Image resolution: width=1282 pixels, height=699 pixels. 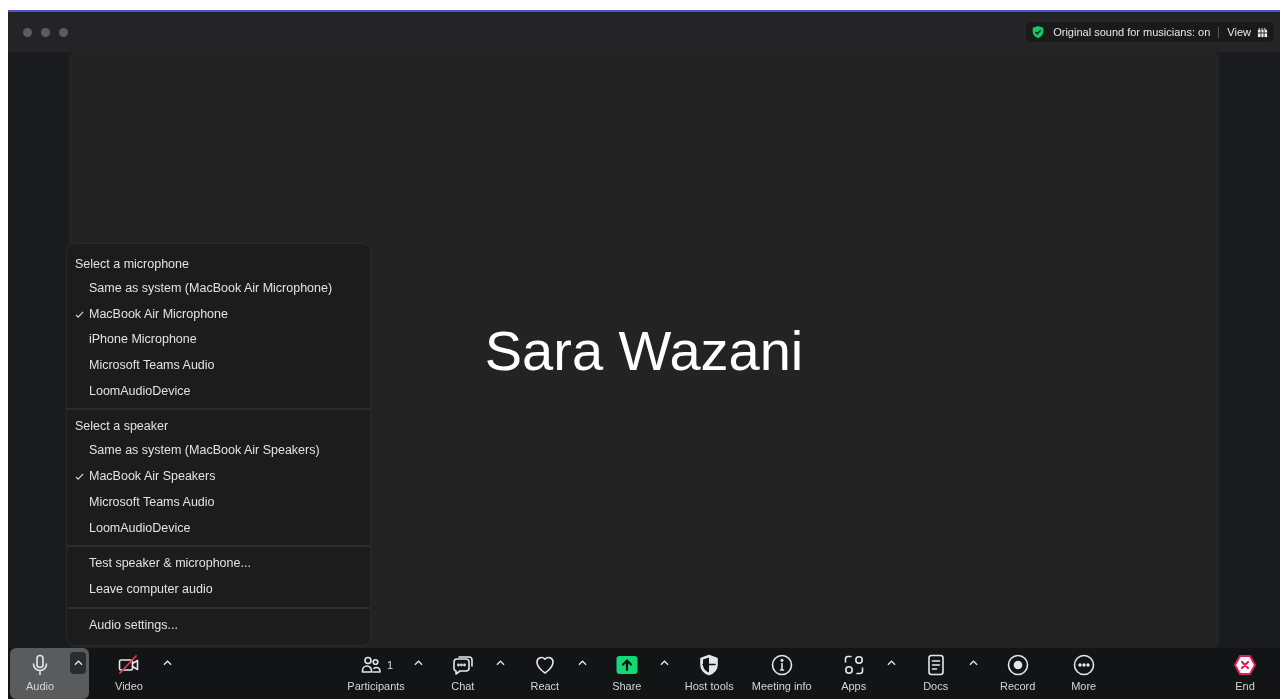 I want to click on info-icon, so click(x=781, y=665).